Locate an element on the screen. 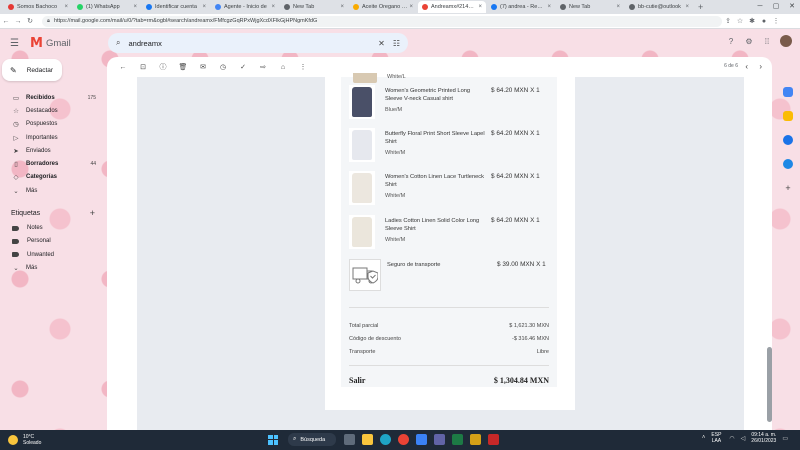  search-options-icon: ☷ is located at coordinates (396, 43).